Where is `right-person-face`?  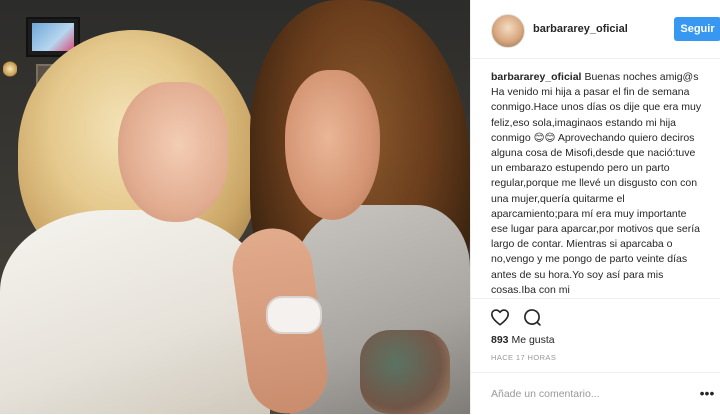 right-person-face is located at coordinates (332, 145).